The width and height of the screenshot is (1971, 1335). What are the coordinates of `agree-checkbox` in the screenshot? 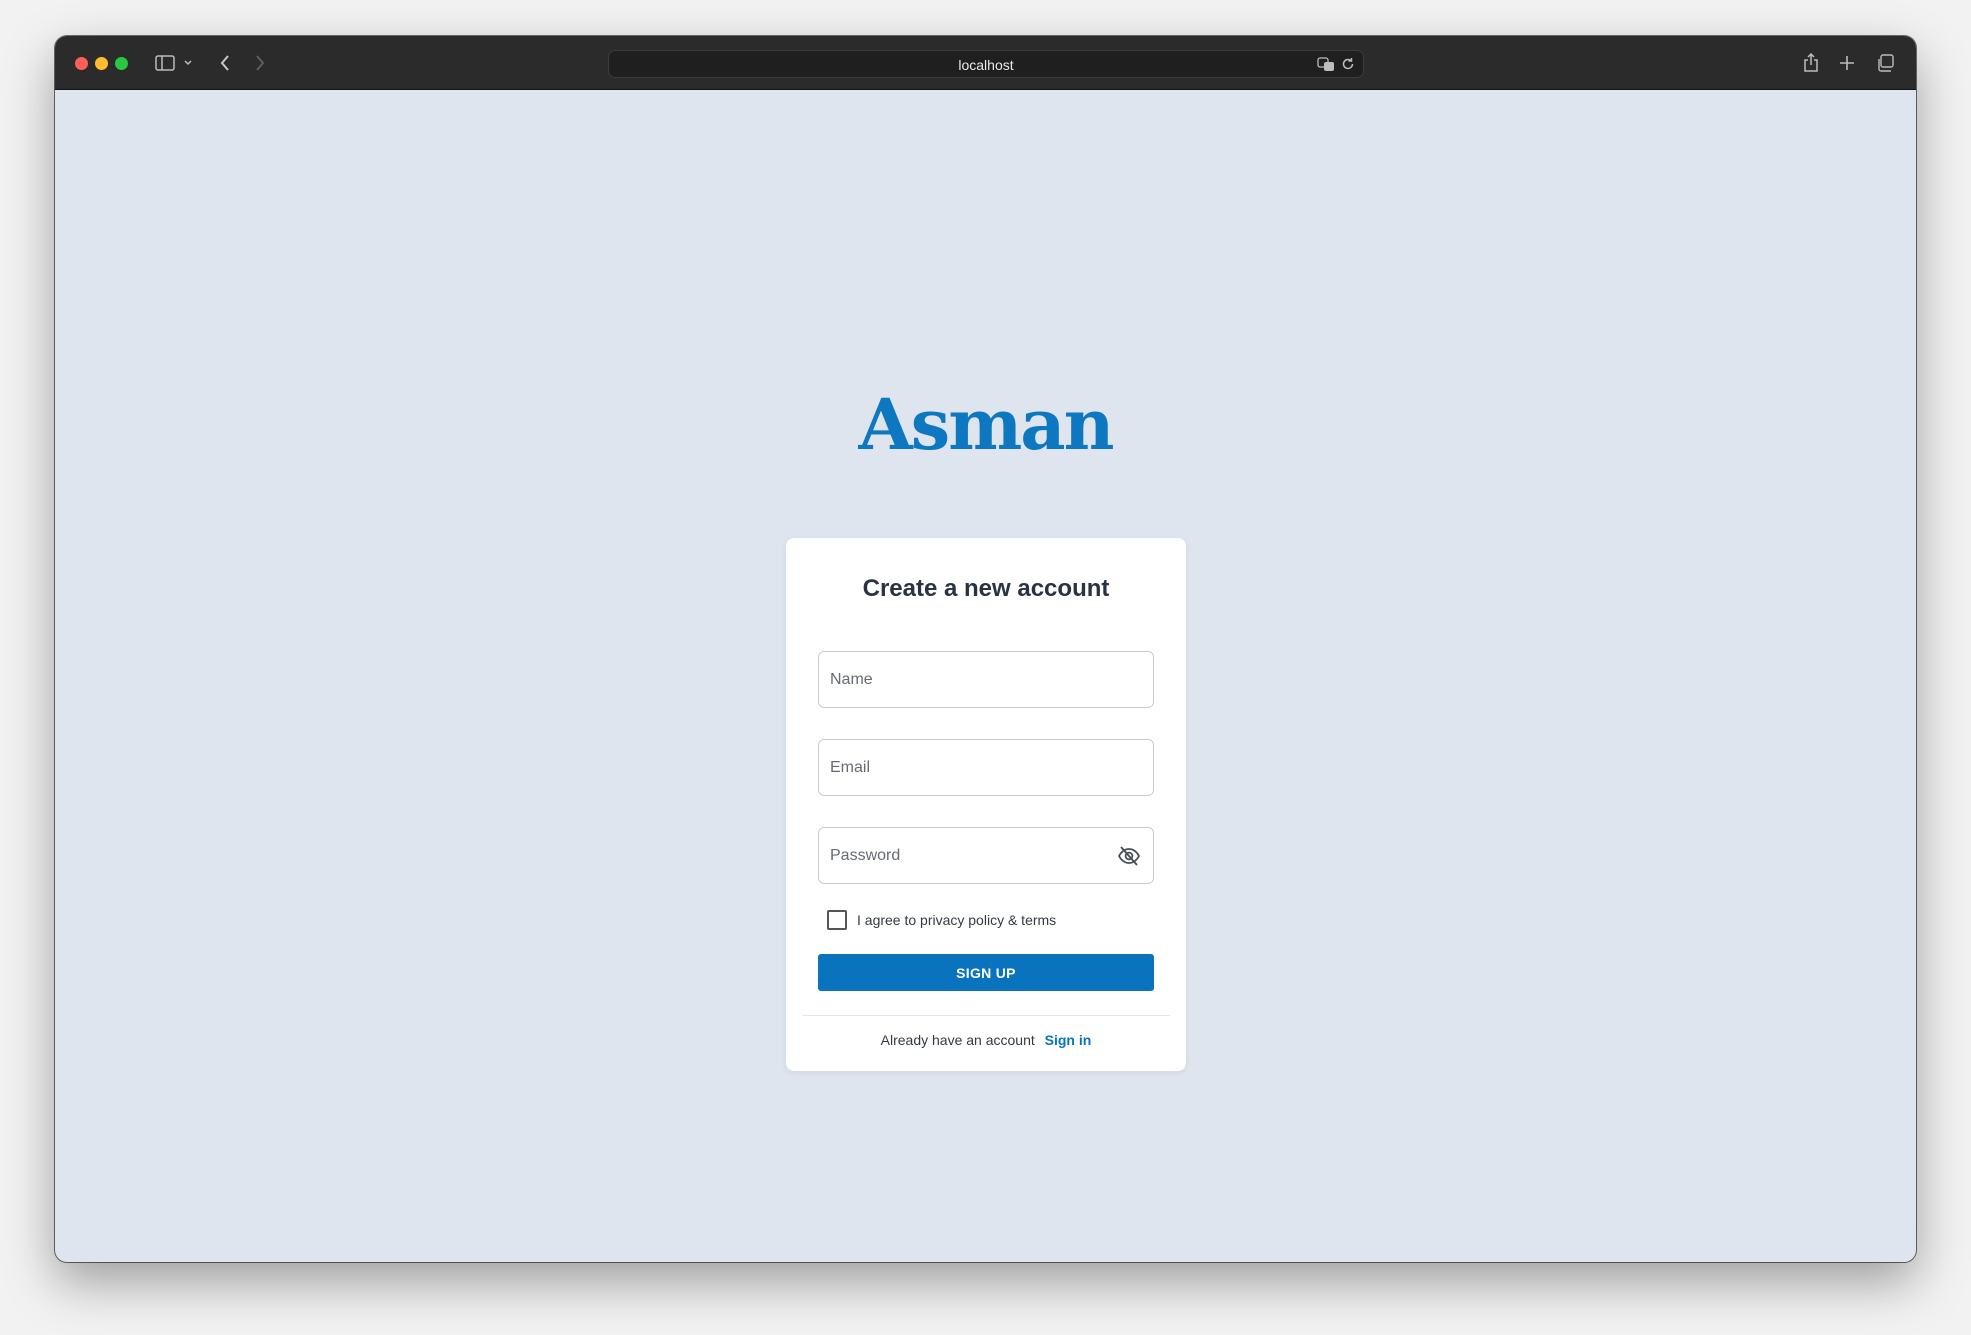 It's located at (837, 920).